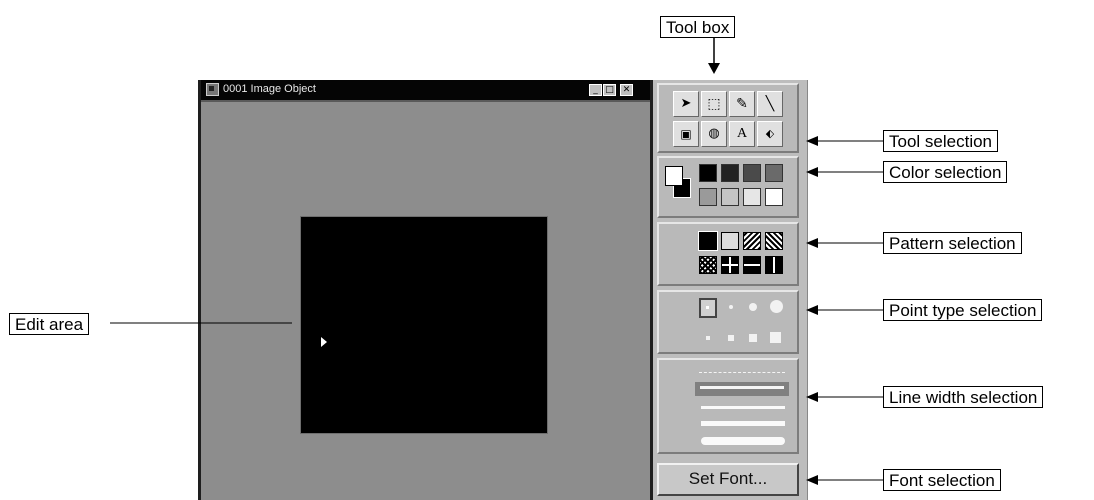 This screenshot has height=500, width=1094. I want to click on point-type-dot-large, so click(776, 306).